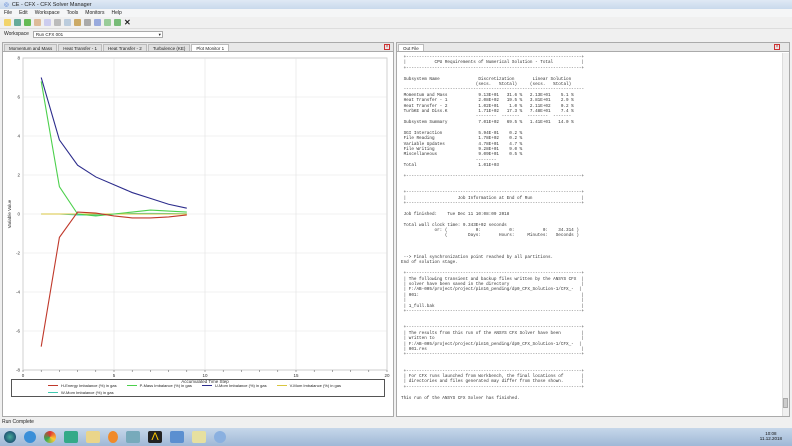 The width and height of the screenshot is (792, 446). Describe the element at coordinates (37, 22) in the screenshot. I see `edit-icon` at that location.